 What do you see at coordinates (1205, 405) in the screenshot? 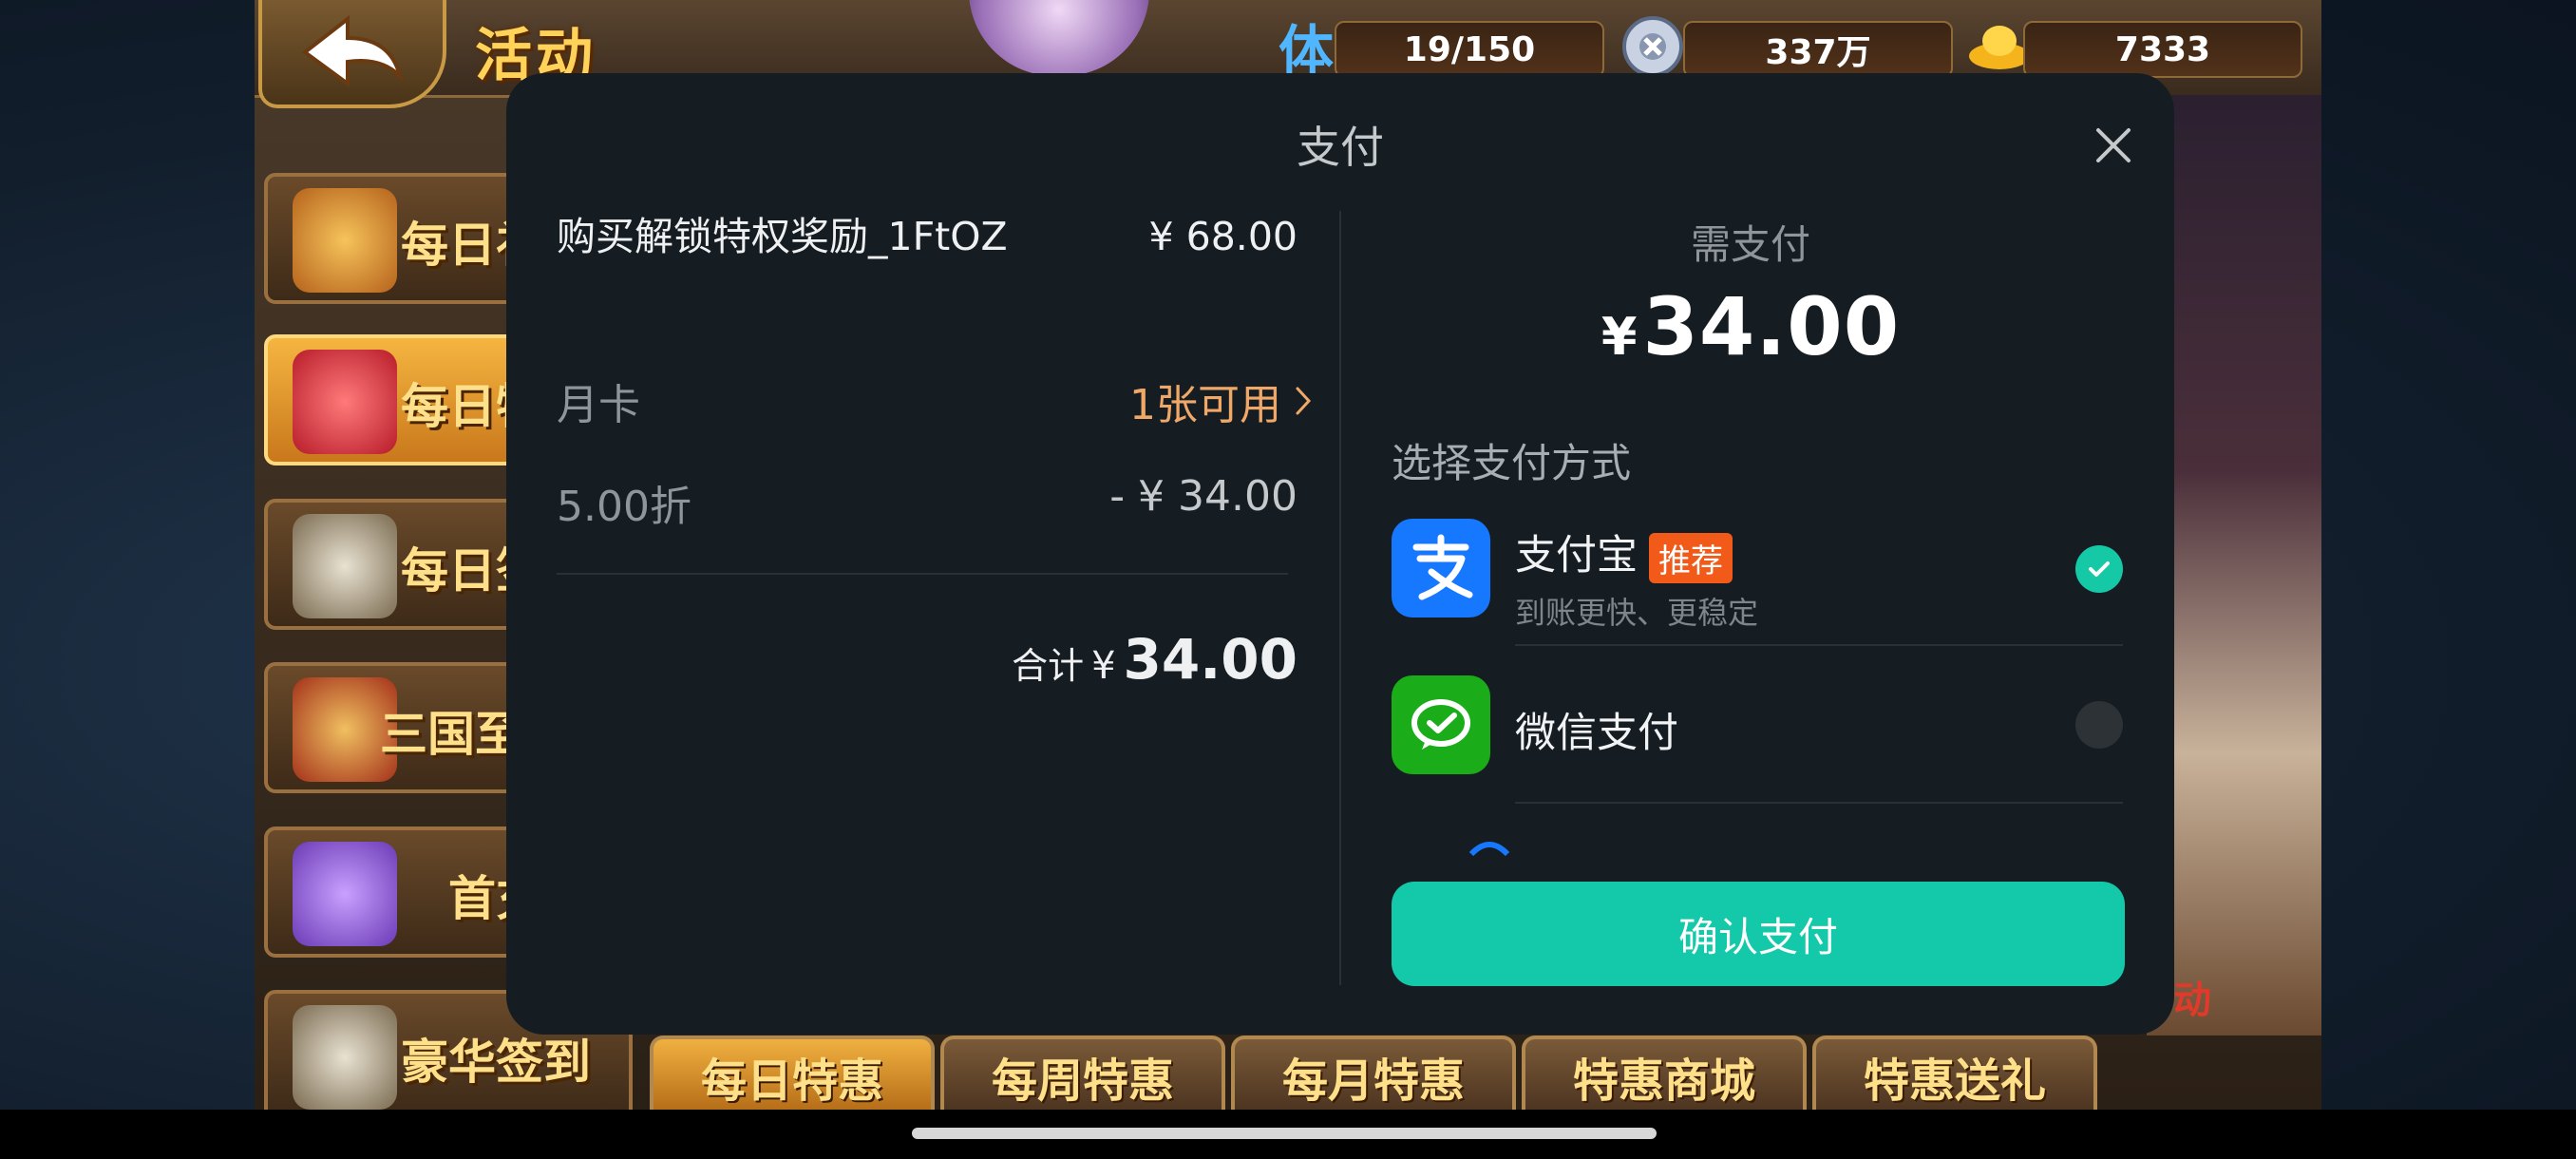
I see `card-available-text: 1张可用` at bounding box center [1205, 405].